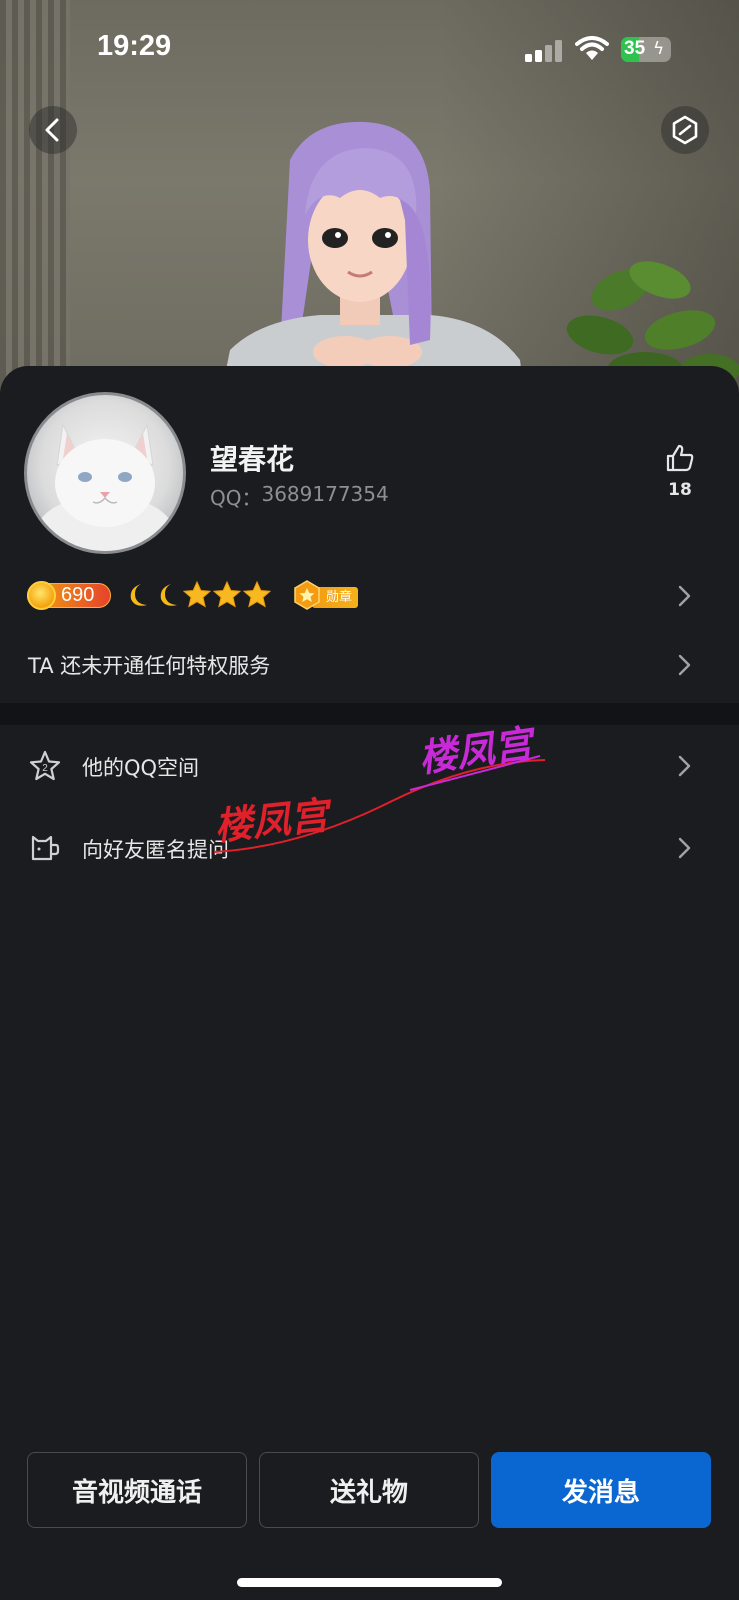  What do you see at coordinates (141, 768) in the screenshot?
I see `menu-item-label: 他的QQ空间` at bounding box center [141, 768].